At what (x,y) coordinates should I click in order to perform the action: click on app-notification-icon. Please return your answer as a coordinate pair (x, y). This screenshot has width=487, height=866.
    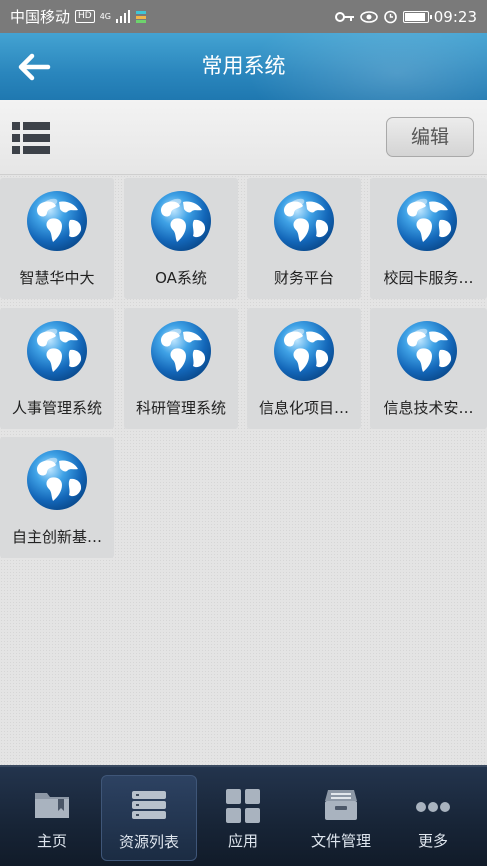
    Looking at the image, I should click on (141, 16).